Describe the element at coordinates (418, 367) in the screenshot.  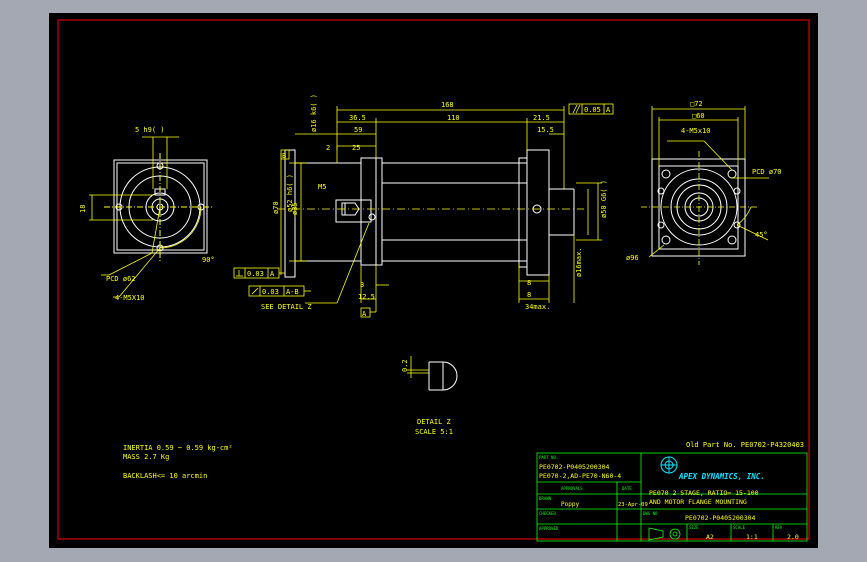
I see `detail-z-dims` at that location.